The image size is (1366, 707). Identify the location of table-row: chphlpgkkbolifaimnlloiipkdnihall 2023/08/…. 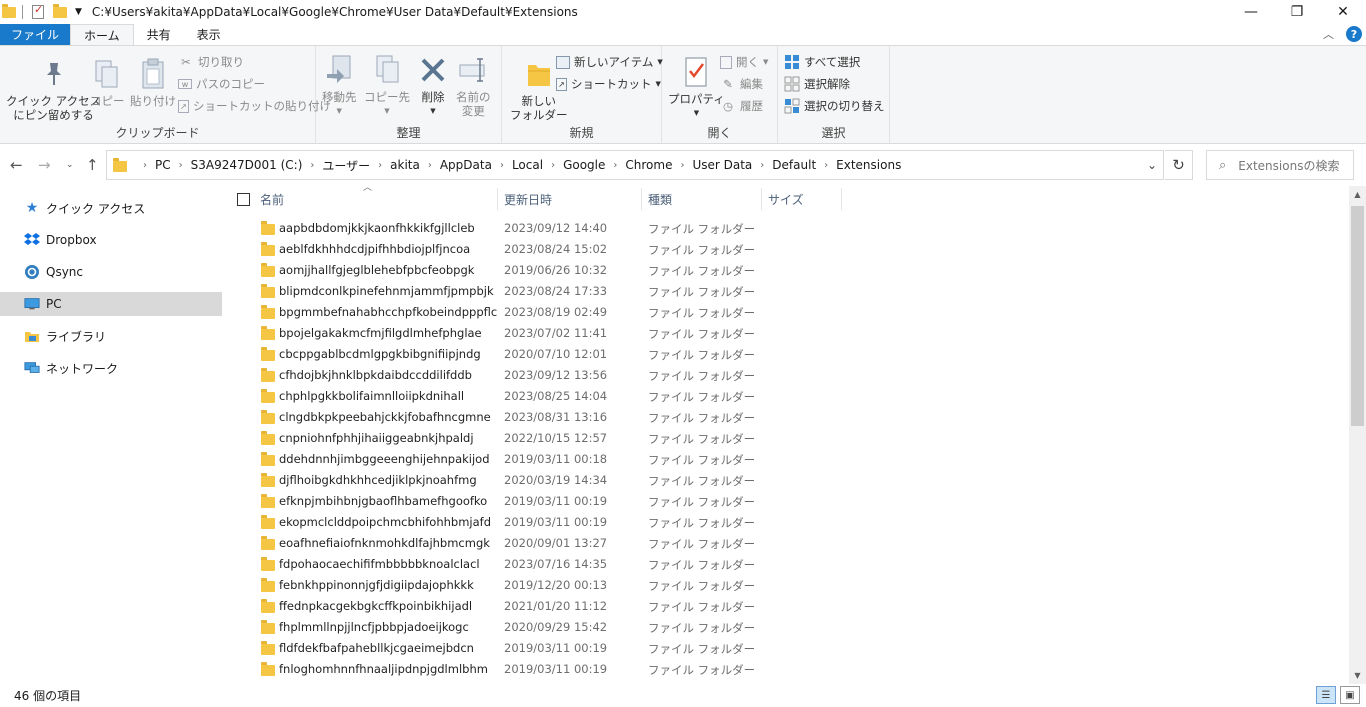
(789, 396).